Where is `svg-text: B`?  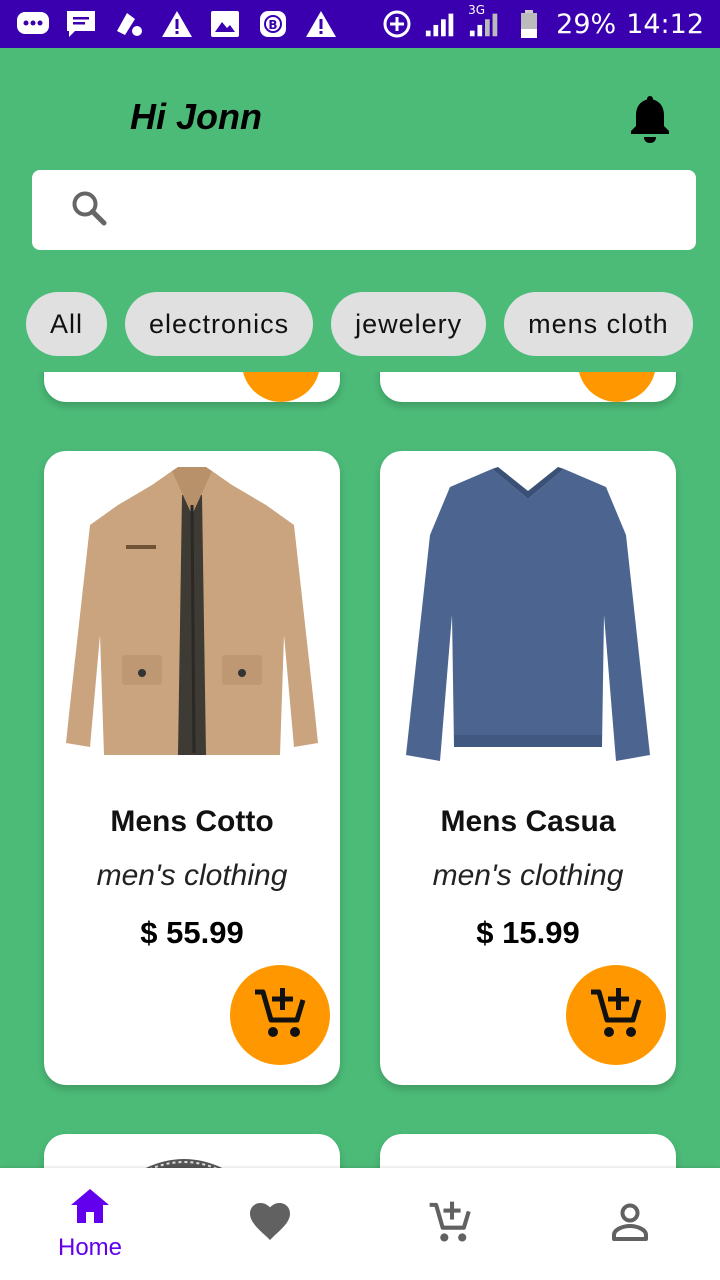 svg-text: B is located at coordinates (272, 25).